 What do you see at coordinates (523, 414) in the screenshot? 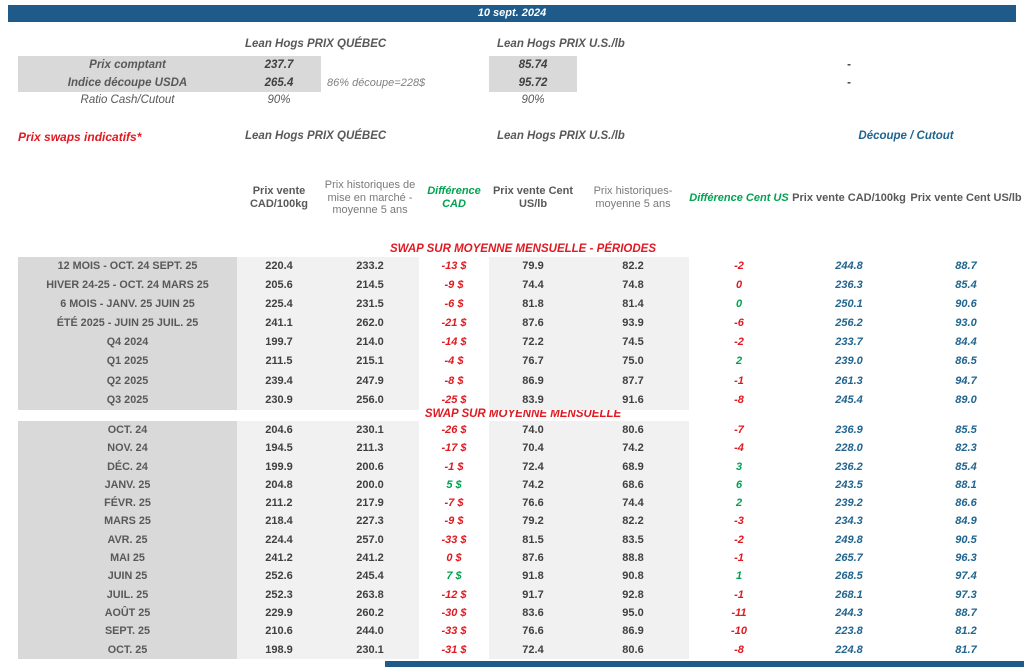
I see `section-title-mensuelle: SWAP SUR MOYENNE MENSUELLE` at bounding box center [523, 414].